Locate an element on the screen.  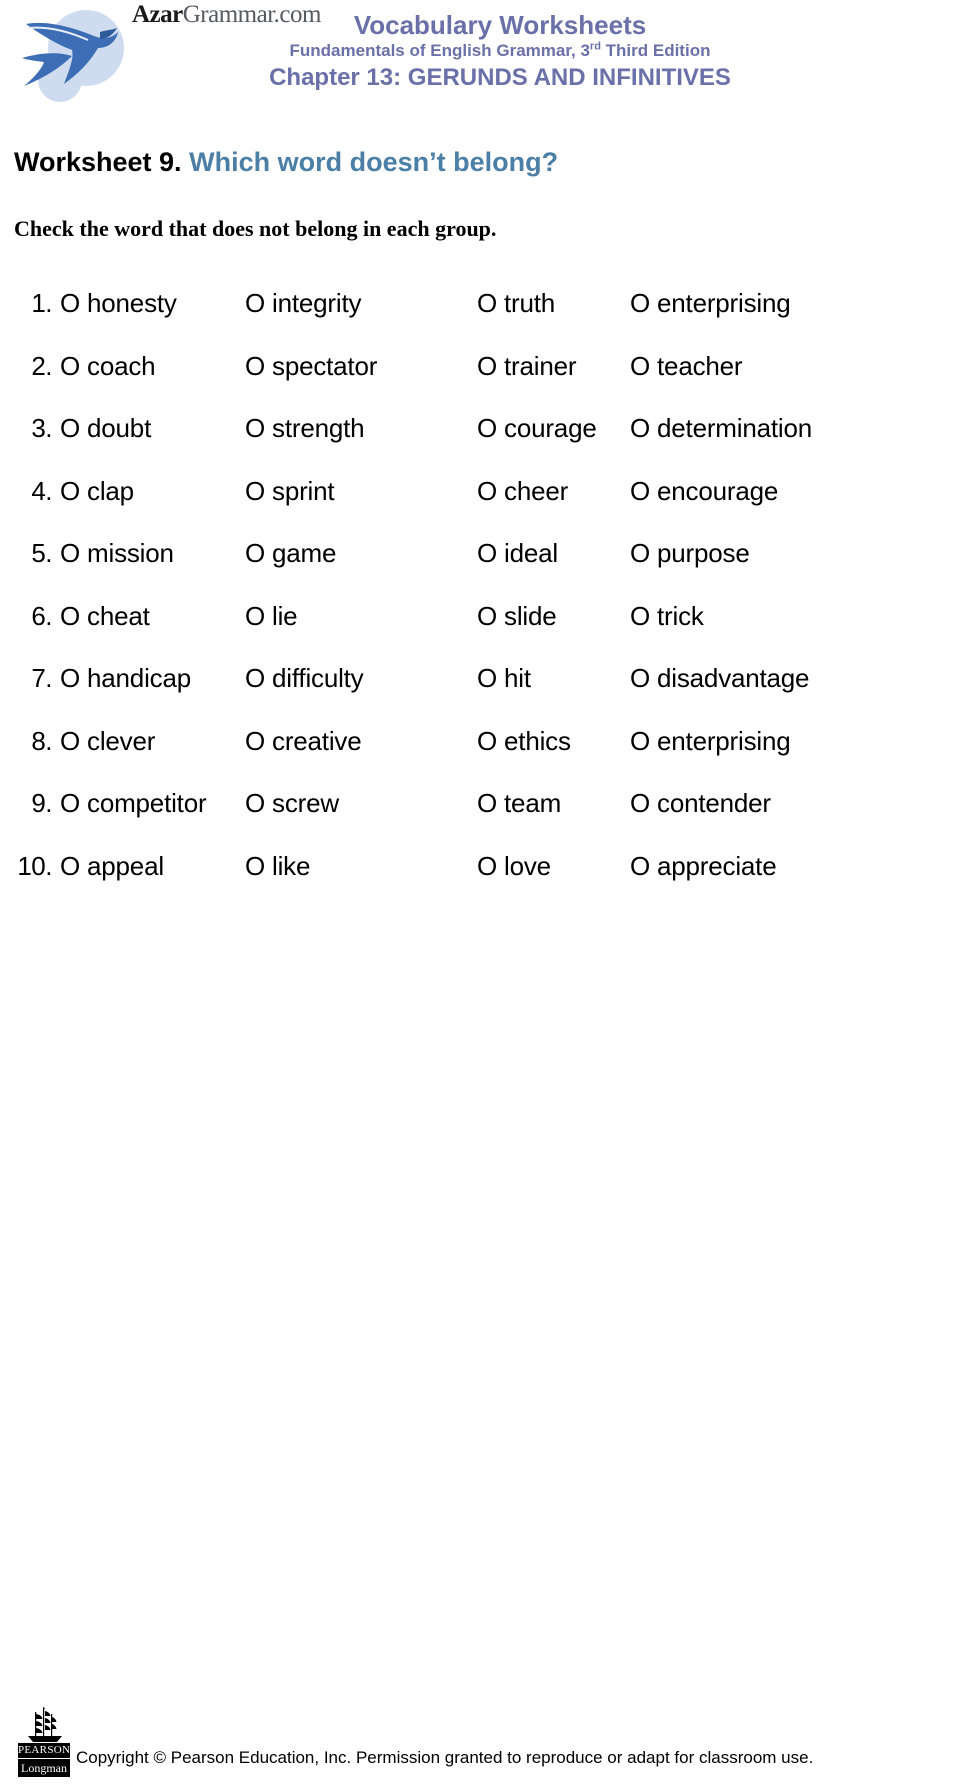
option-choice: Oclever is located at coordinates (107, 741).